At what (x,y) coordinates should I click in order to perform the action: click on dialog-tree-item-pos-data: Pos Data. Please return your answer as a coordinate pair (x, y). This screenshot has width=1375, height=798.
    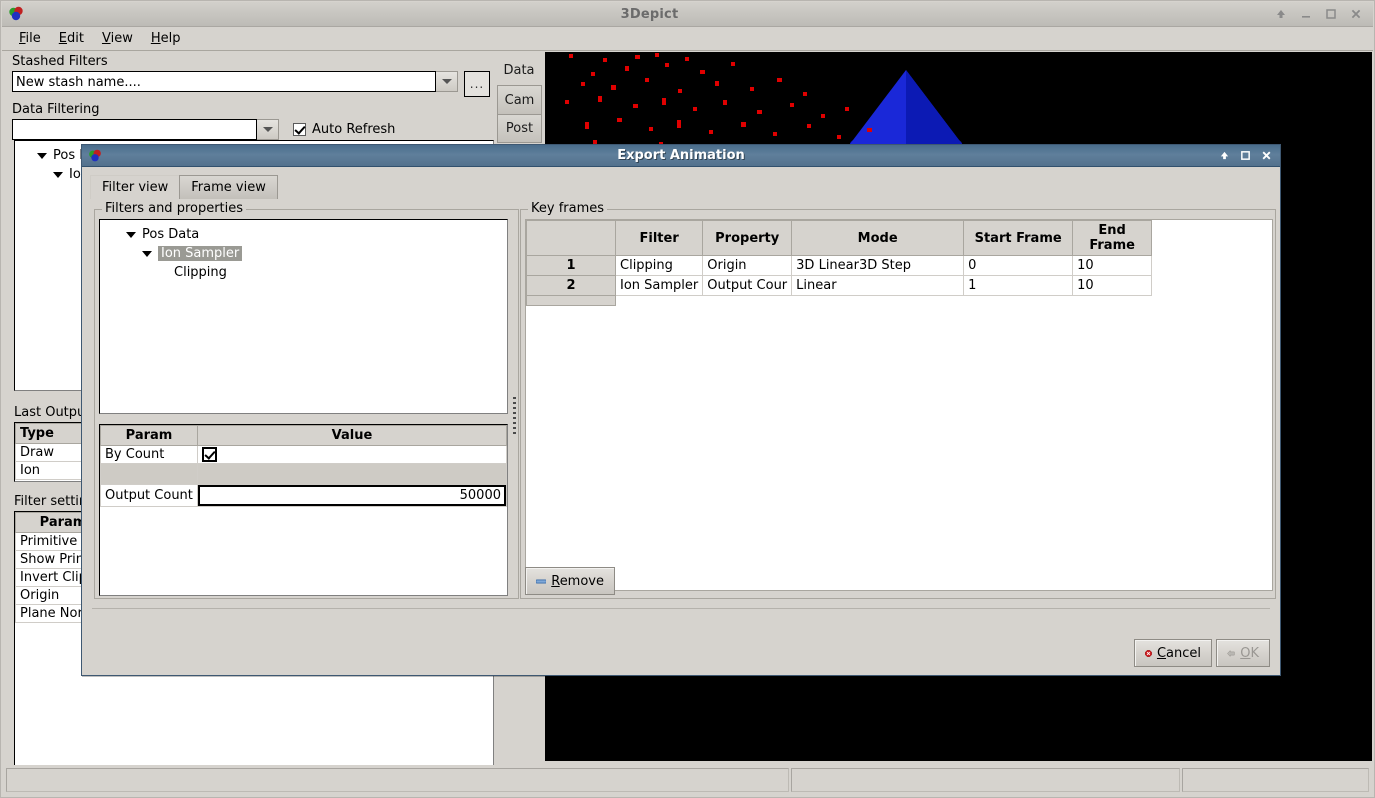
    Looking at the image, I should click on (303, 234).